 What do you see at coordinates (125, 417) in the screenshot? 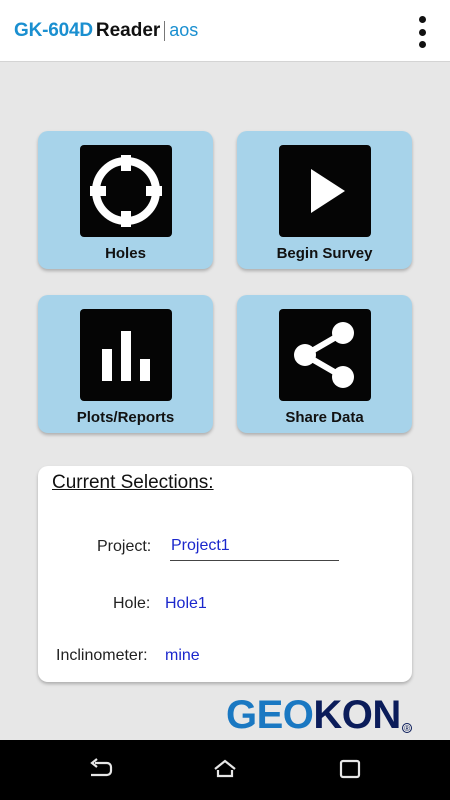
I see `plots-reports-label: Plots/Reports` at bounding box center [125, 417].